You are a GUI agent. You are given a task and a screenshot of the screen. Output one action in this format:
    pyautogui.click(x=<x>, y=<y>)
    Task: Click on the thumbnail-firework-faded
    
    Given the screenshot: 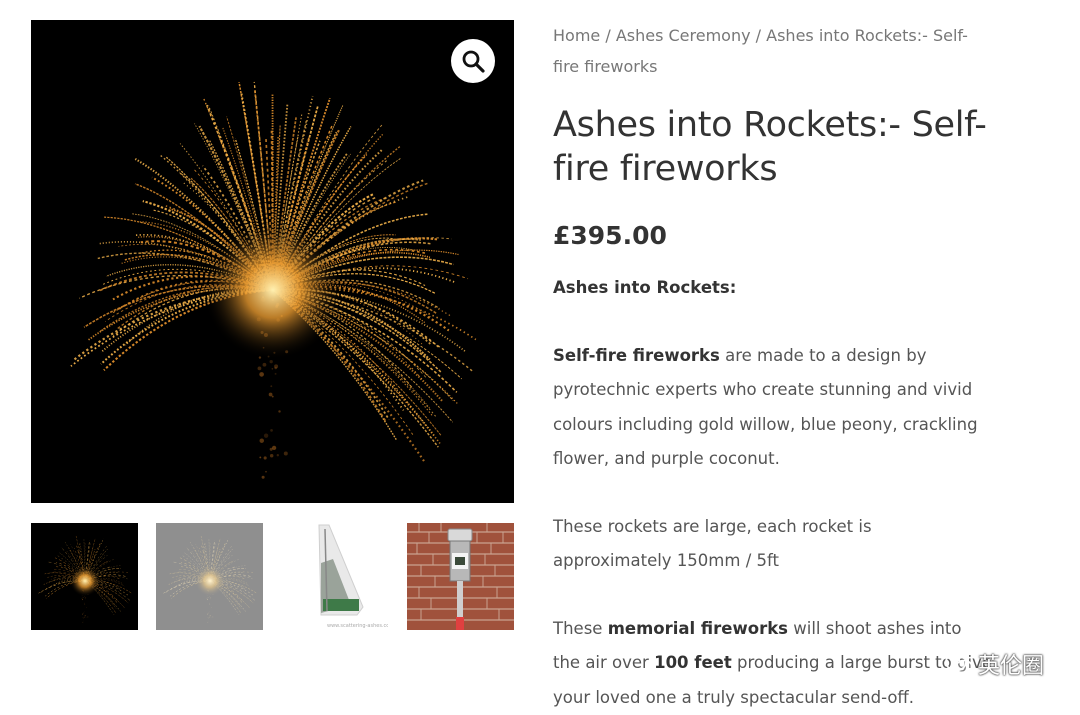 What is the action you would take?
    pyautogui.click(x=209, y=576)
    